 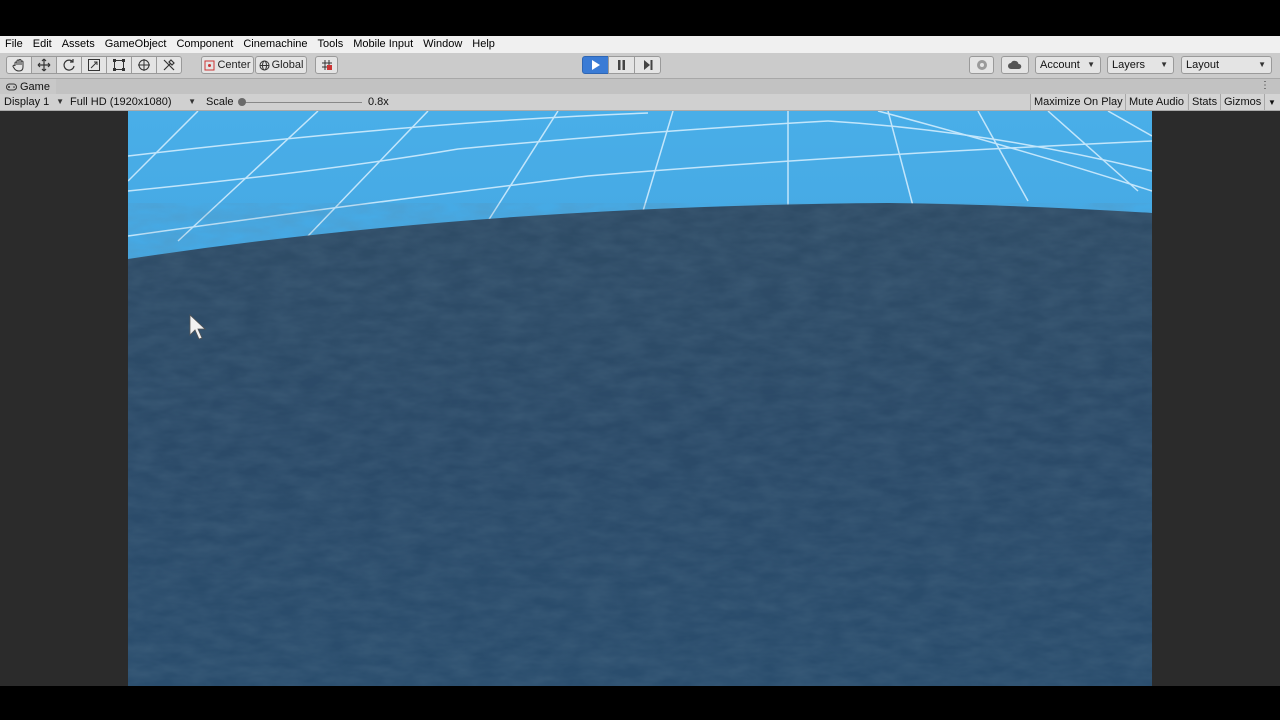 I want to click on scale-slider-track, so click(x=301, y=102).